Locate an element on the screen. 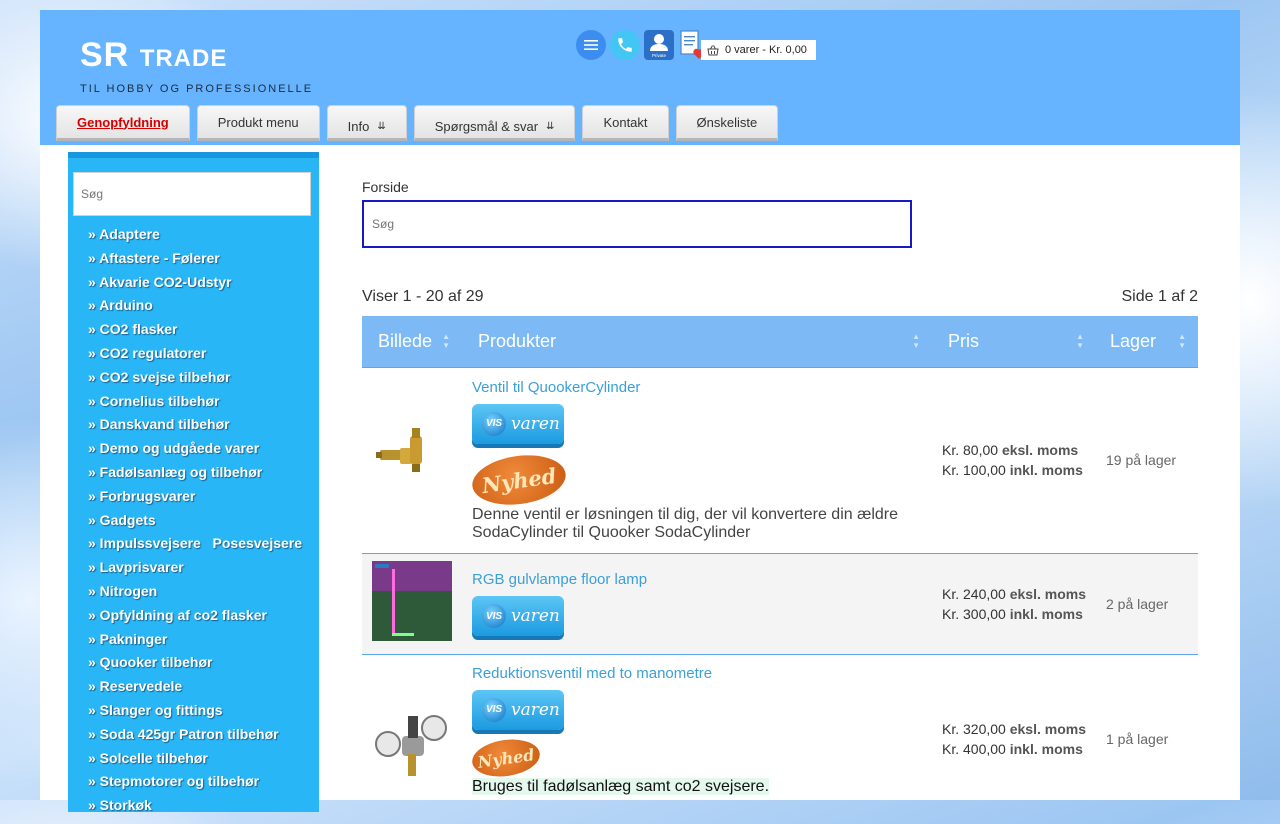 The image size is (1280, 824). price-value: Kr. 240,00 is located at coordinates (974, 593).